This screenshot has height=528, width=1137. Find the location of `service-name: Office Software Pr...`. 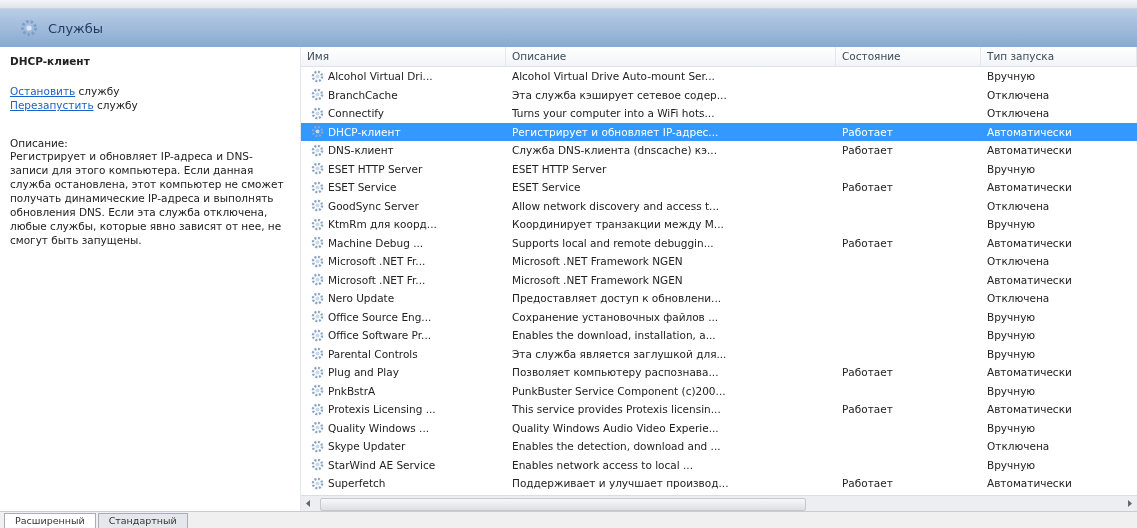

service-name: Office Software Pr... is located at coordinates (380, 335).